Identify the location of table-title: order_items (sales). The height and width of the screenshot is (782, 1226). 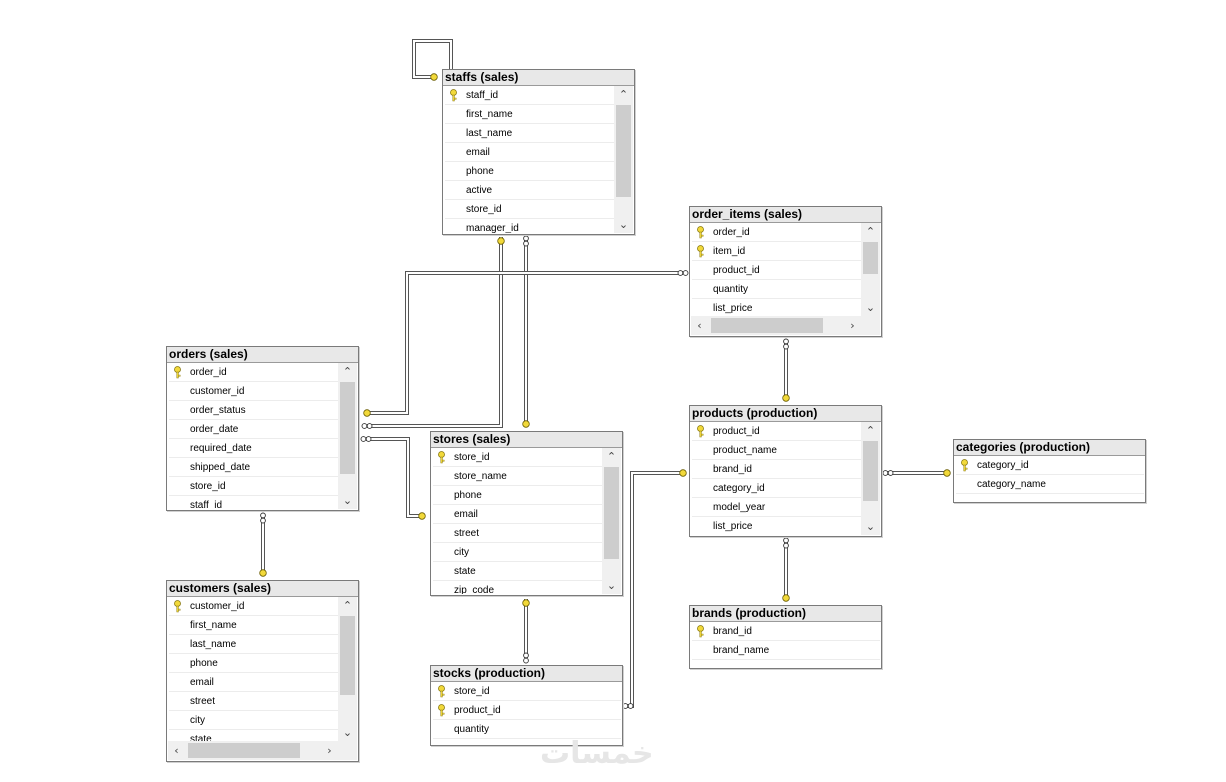
(785, 215).